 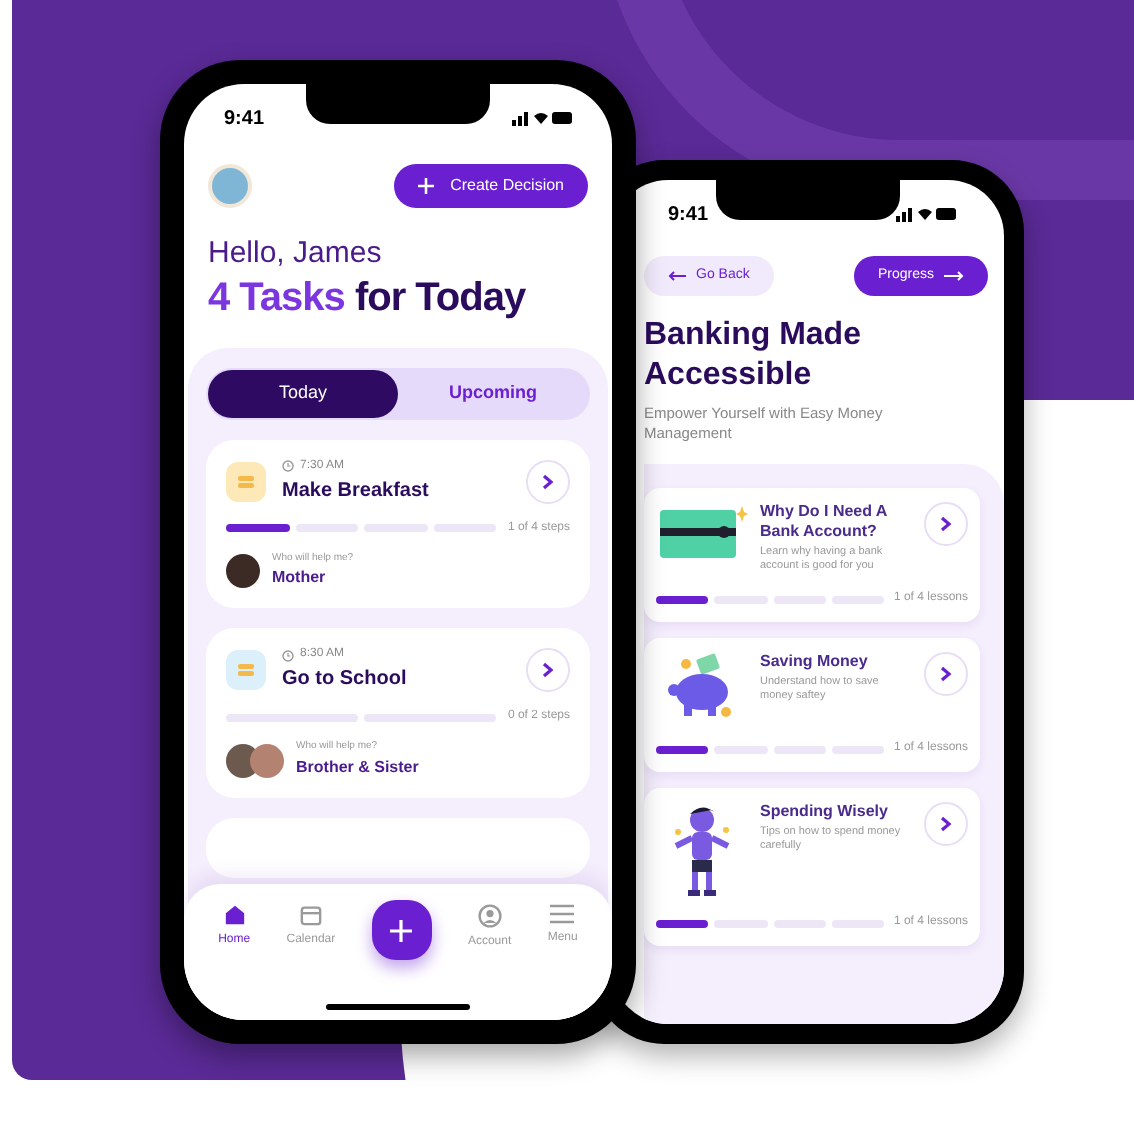 I want to click on home-indicator, so click(x=398, y=1007).